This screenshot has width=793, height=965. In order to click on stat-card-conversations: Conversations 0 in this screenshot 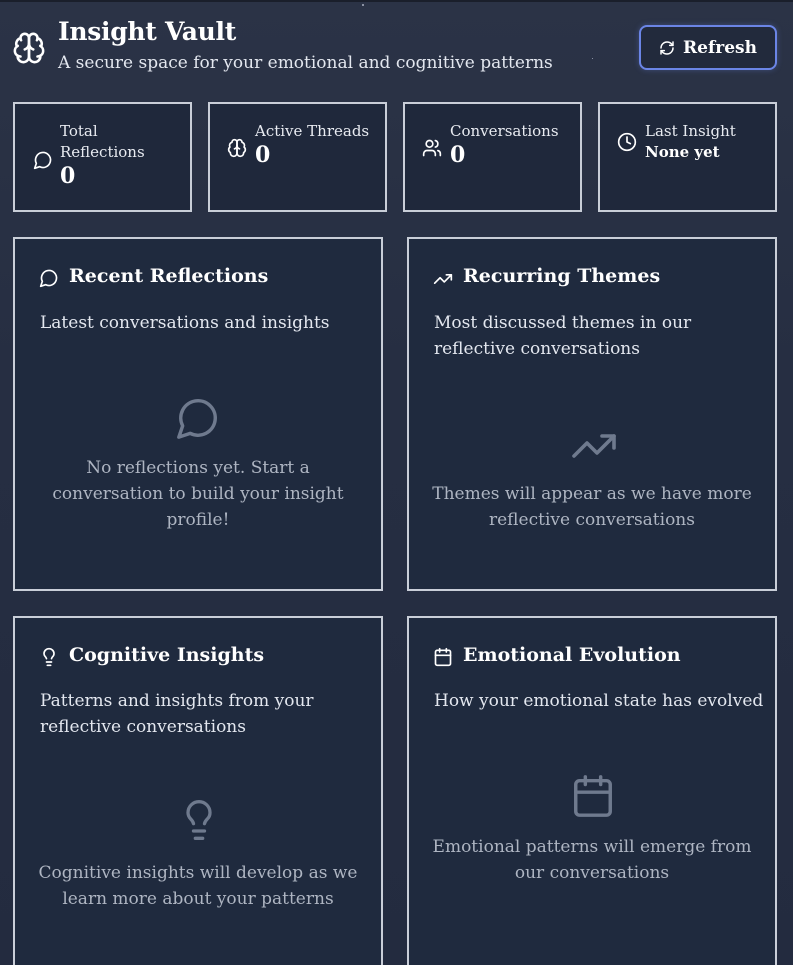, I will do `click(492, 157)`.